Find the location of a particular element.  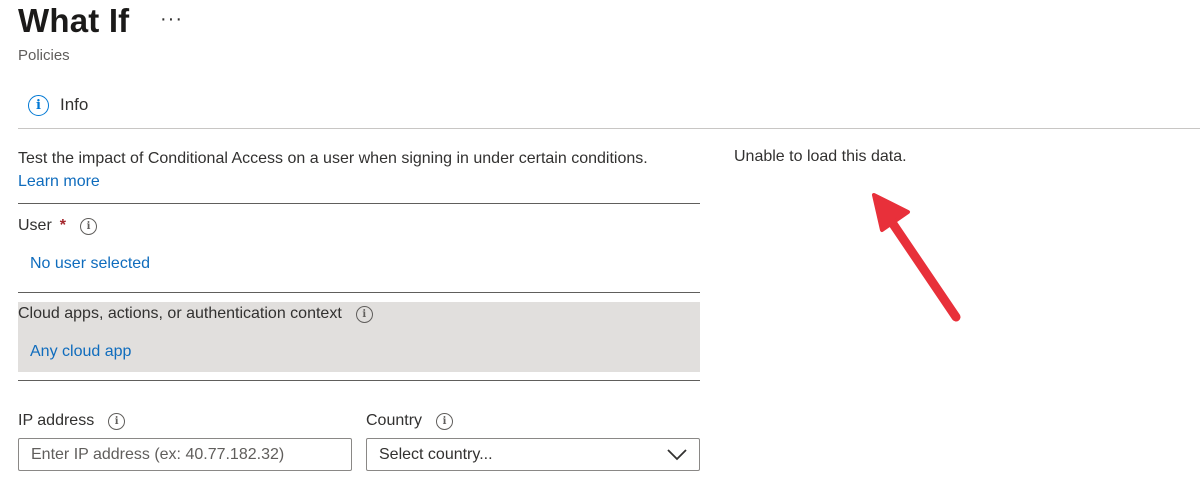

user-info-icon: i is located at coordinates (89, 226).